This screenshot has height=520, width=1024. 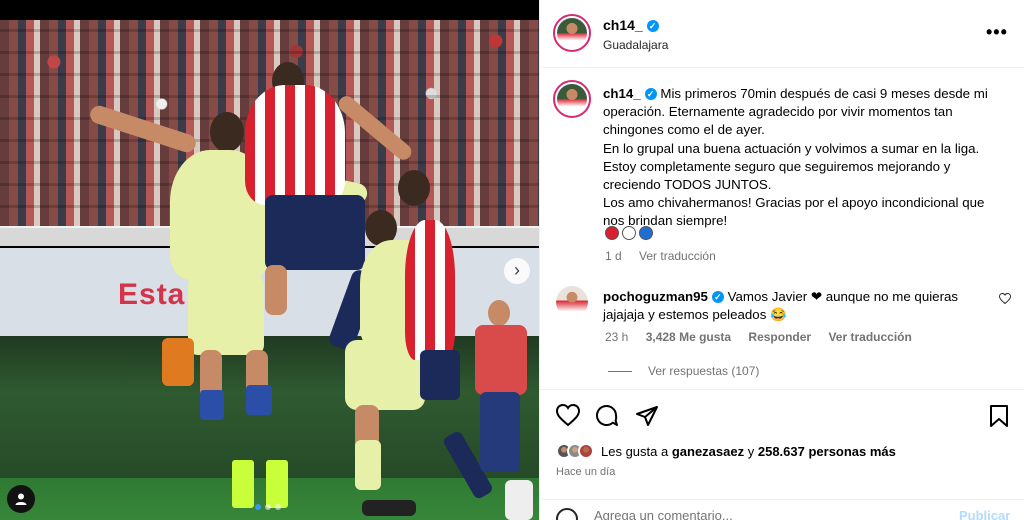 I want to click on author-username: ch14_ ✓, so click(x=631, y=25).